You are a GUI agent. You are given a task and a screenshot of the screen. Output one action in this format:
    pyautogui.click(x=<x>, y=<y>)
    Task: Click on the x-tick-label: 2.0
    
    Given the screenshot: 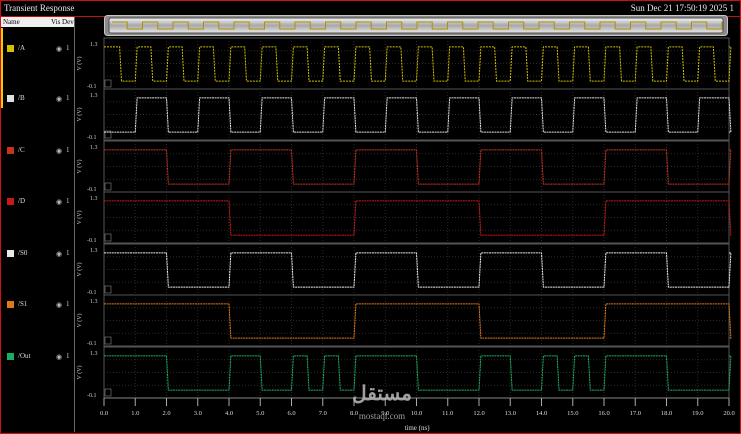 What is the action you would take?
    pyautogui.click(x=166, y=413)
    